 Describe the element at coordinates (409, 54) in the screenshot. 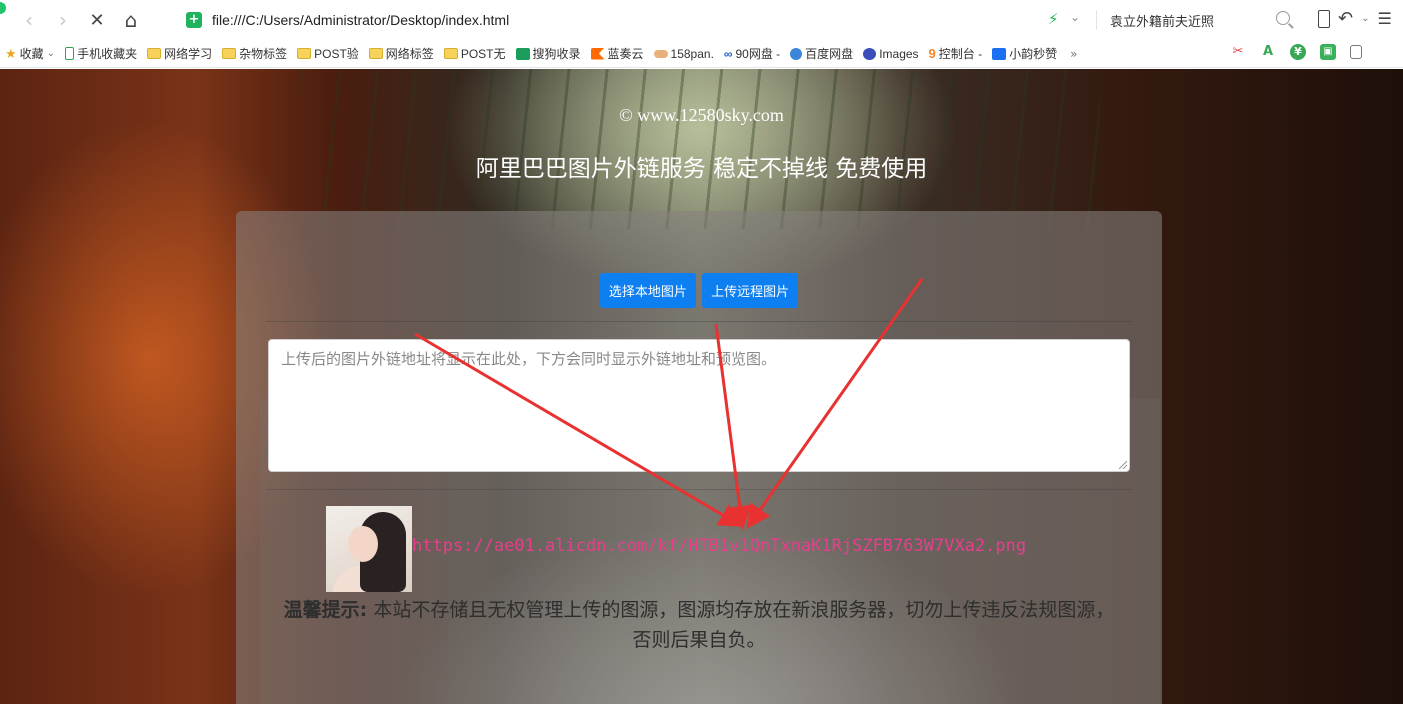

I see `bookmark-label: 网络标签` at that location.